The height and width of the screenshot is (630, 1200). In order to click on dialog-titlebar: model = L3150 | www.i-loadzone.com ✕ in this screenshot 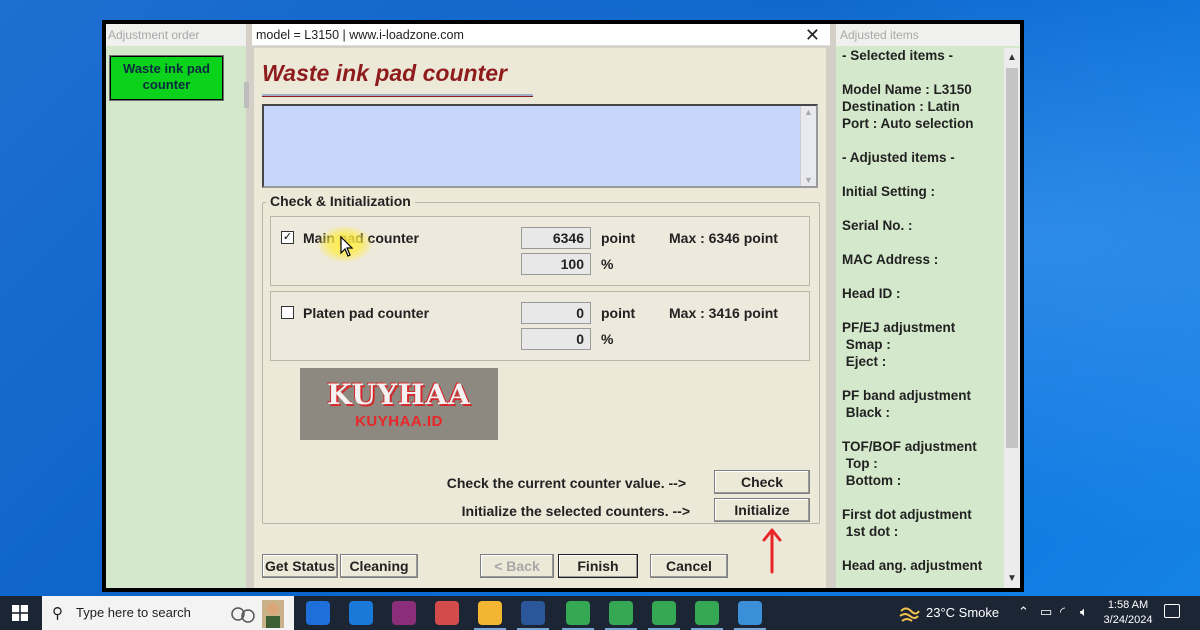, I will do `click(541, 35)`.